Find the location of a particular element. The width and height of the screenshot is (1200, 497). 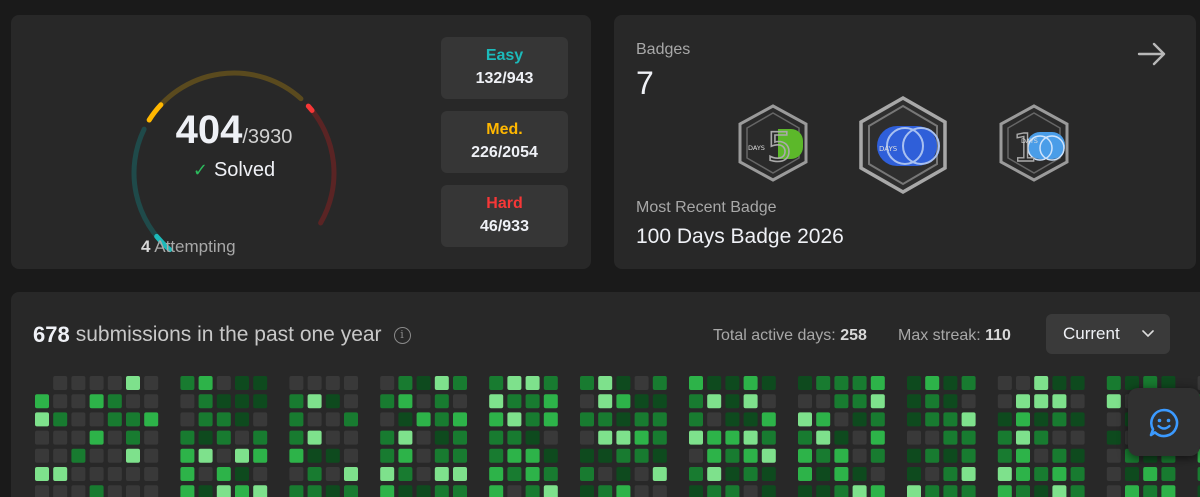

50-days-badge-icon: 5 DAYS is located at coordinates (773, 143).